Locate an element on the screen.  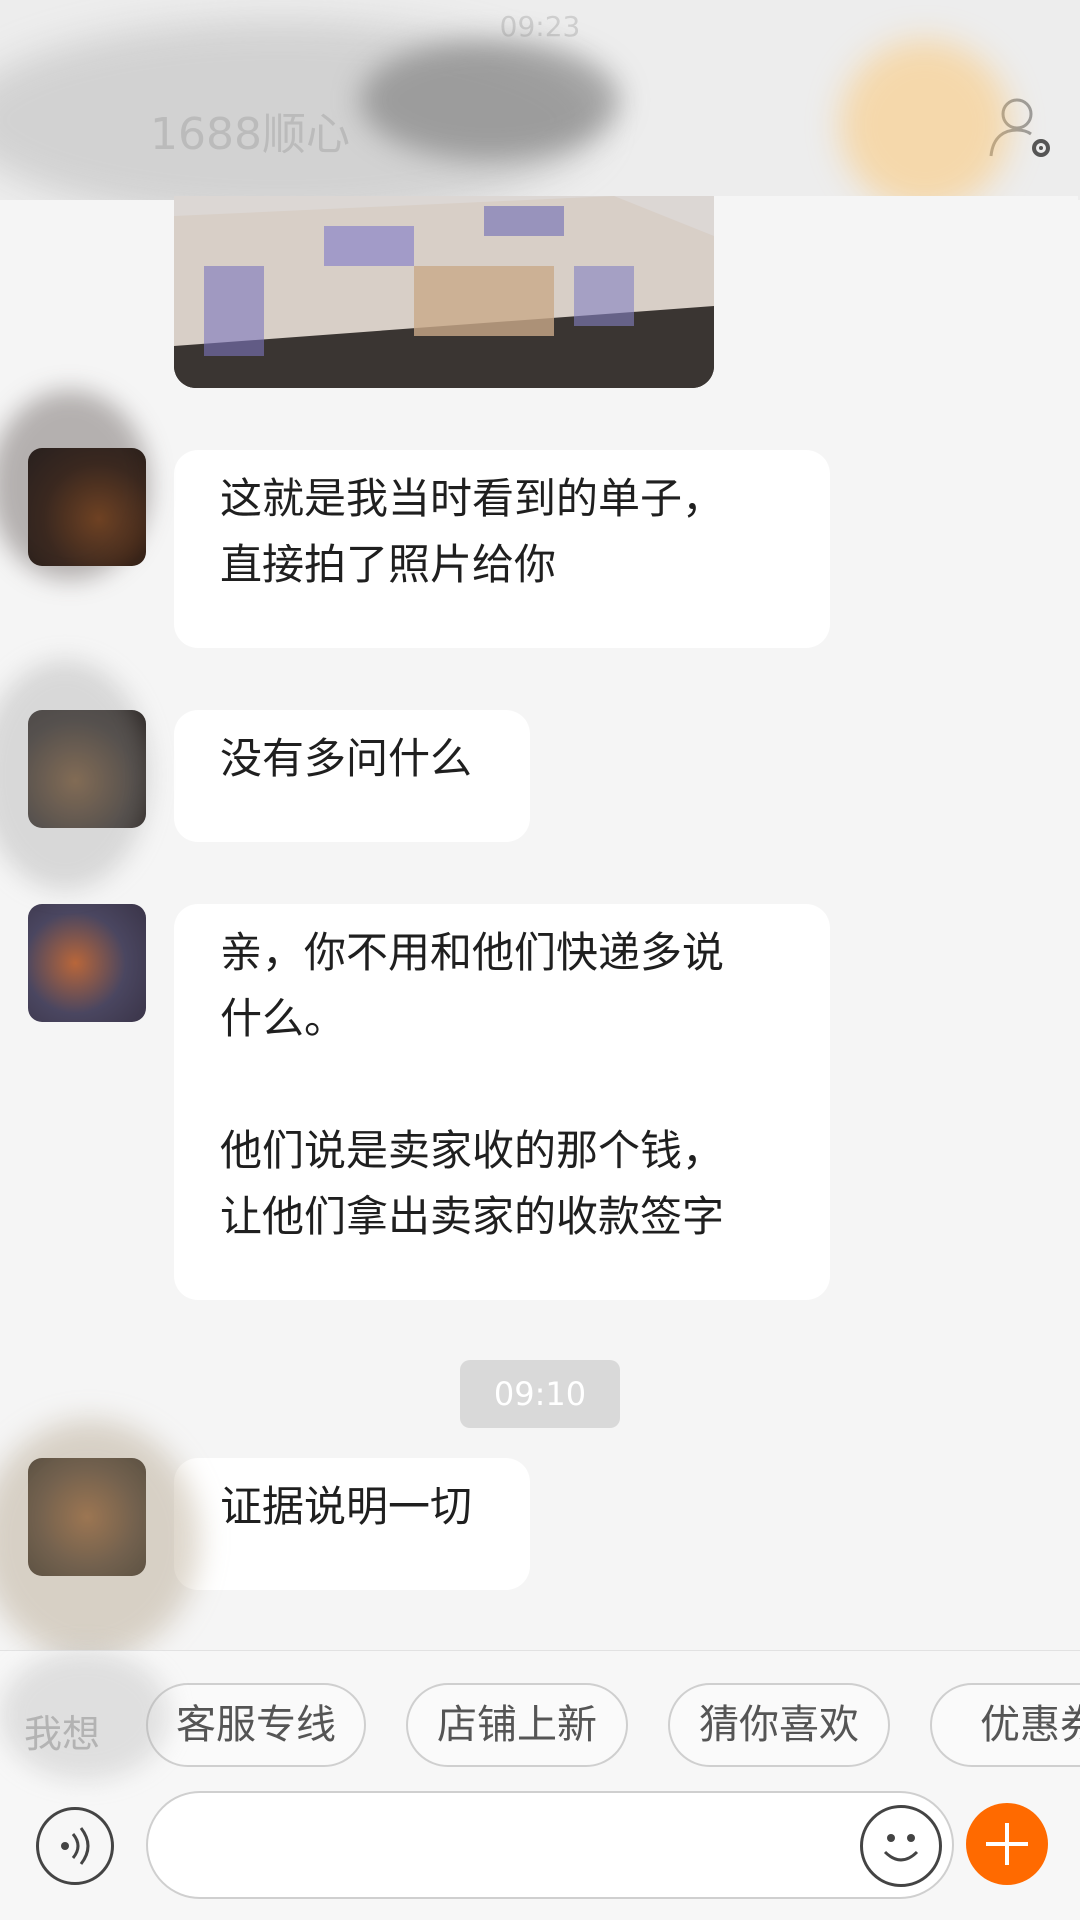
emoji-icon is located at coordinates (901, 1846).